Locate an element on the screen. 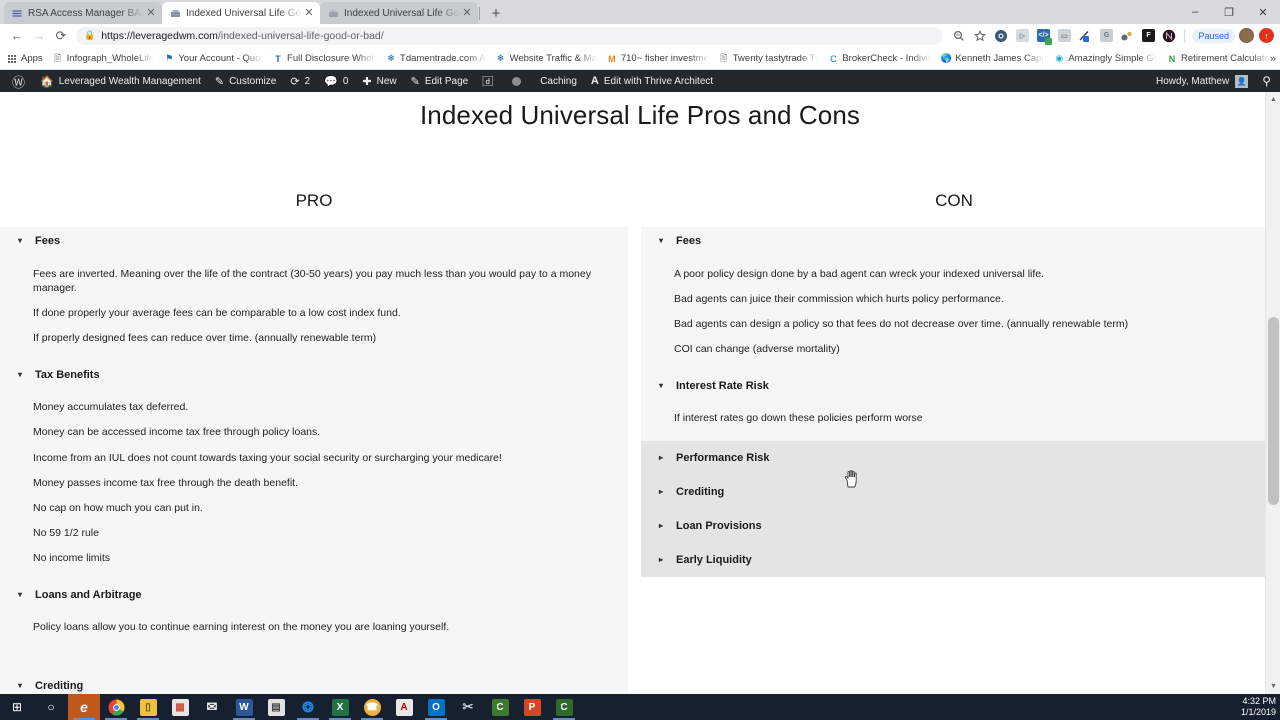 This screenshot has width=1280, height=720. extension-f-icon: F is located at coordinates (1148, 36).